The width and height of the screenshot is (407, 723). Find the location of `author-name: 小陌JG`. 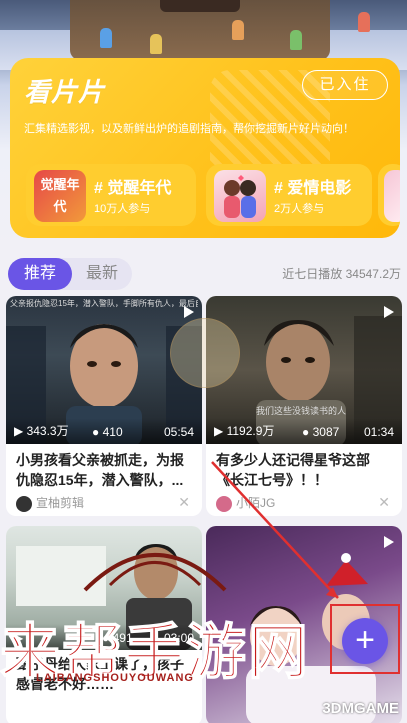

author-name: 小陌JG is located at coordinates (256, 503).